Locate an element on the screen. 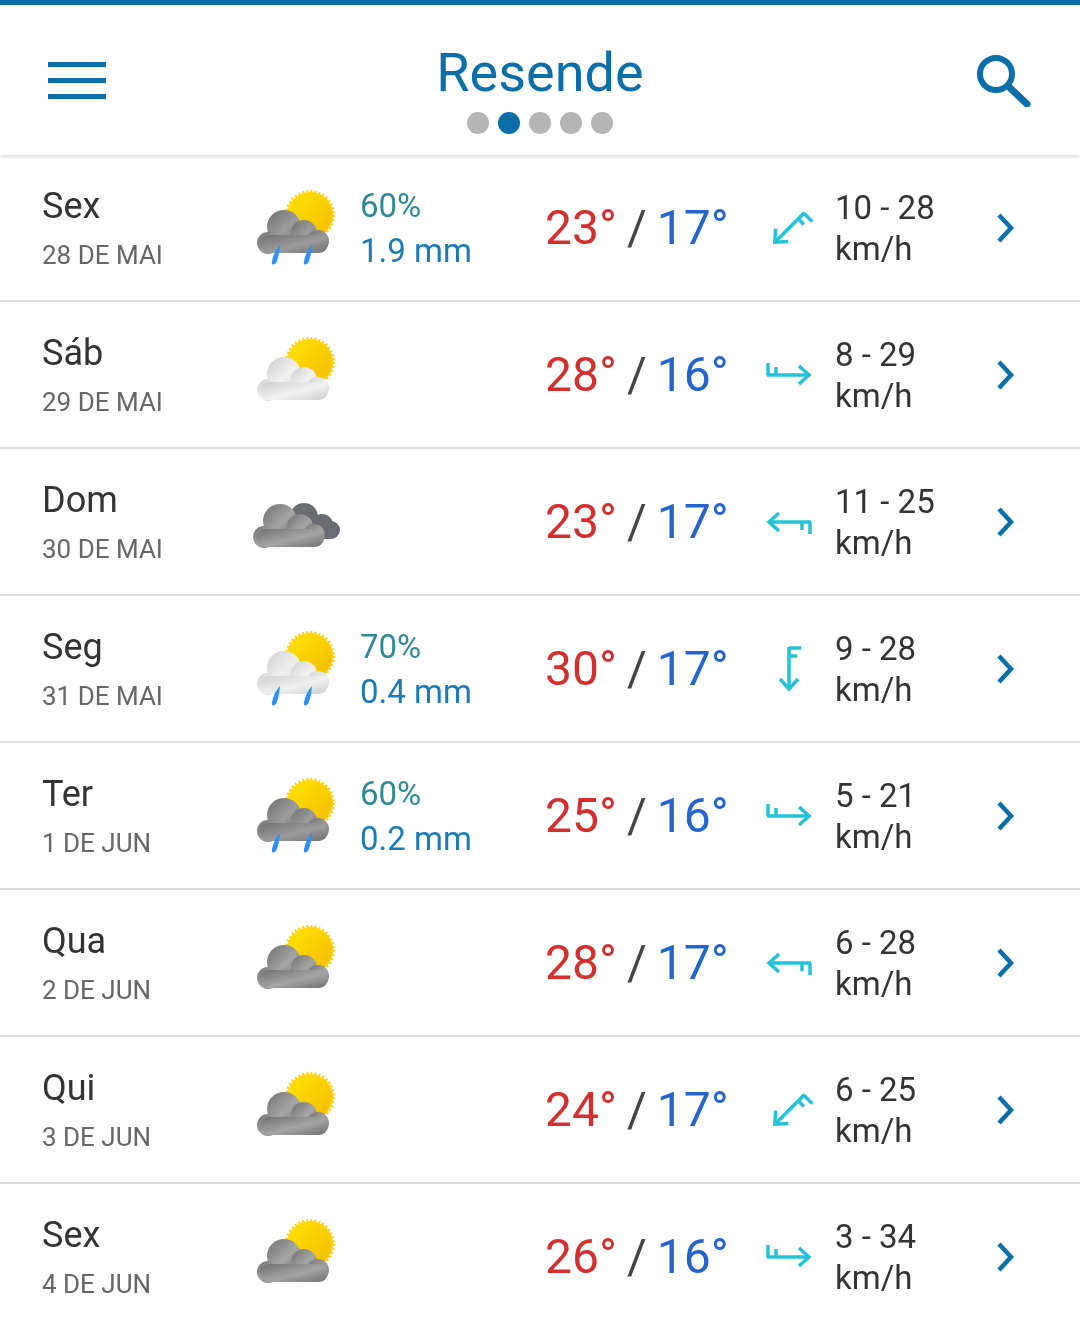  rain-amount: 0.2 mm is located at coordinates (416, 838).